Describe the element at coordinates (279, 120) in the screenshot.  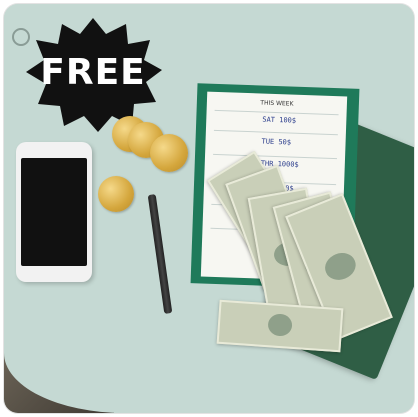
I see `note-entry: SAT 100$` at that location.